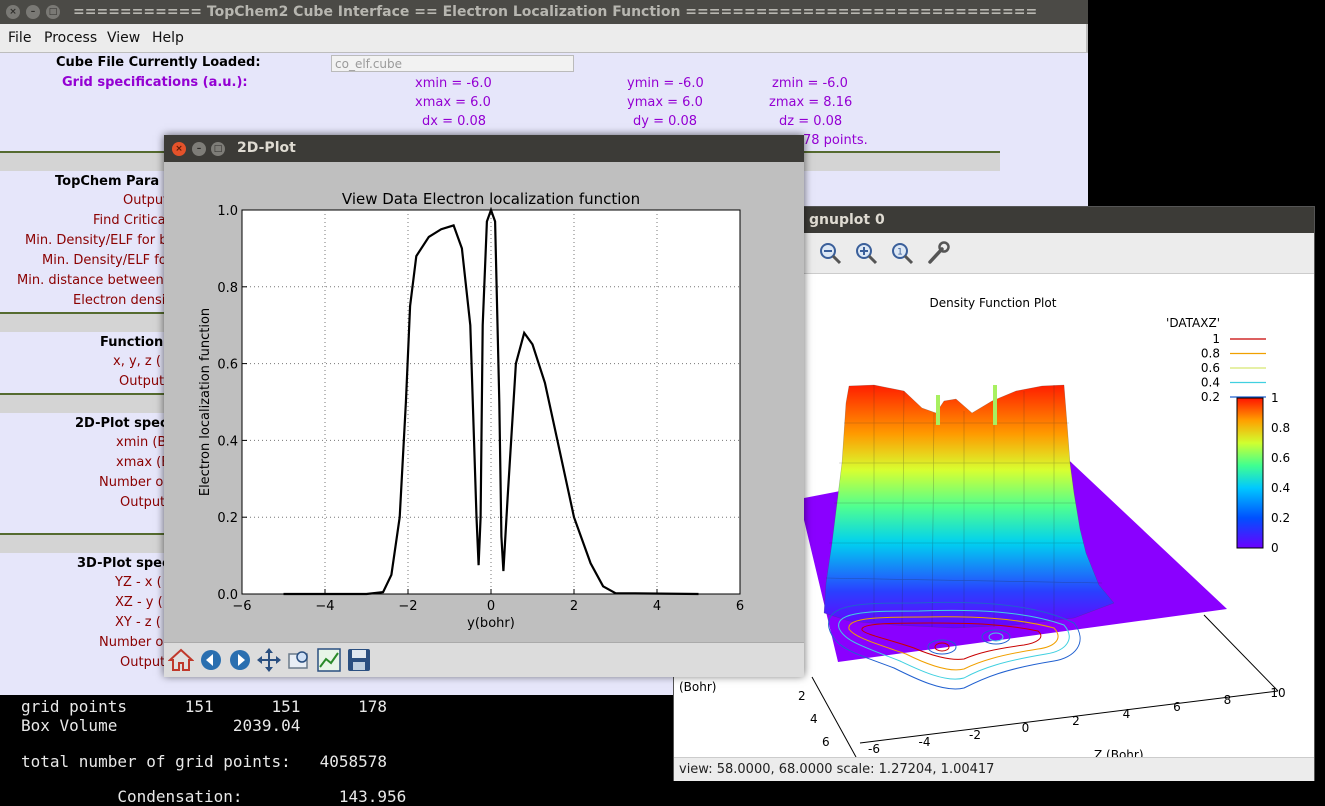  Describe the element at coordinates (574, 606) in the screenshot. I see `x-tick-label: 2` at that location.